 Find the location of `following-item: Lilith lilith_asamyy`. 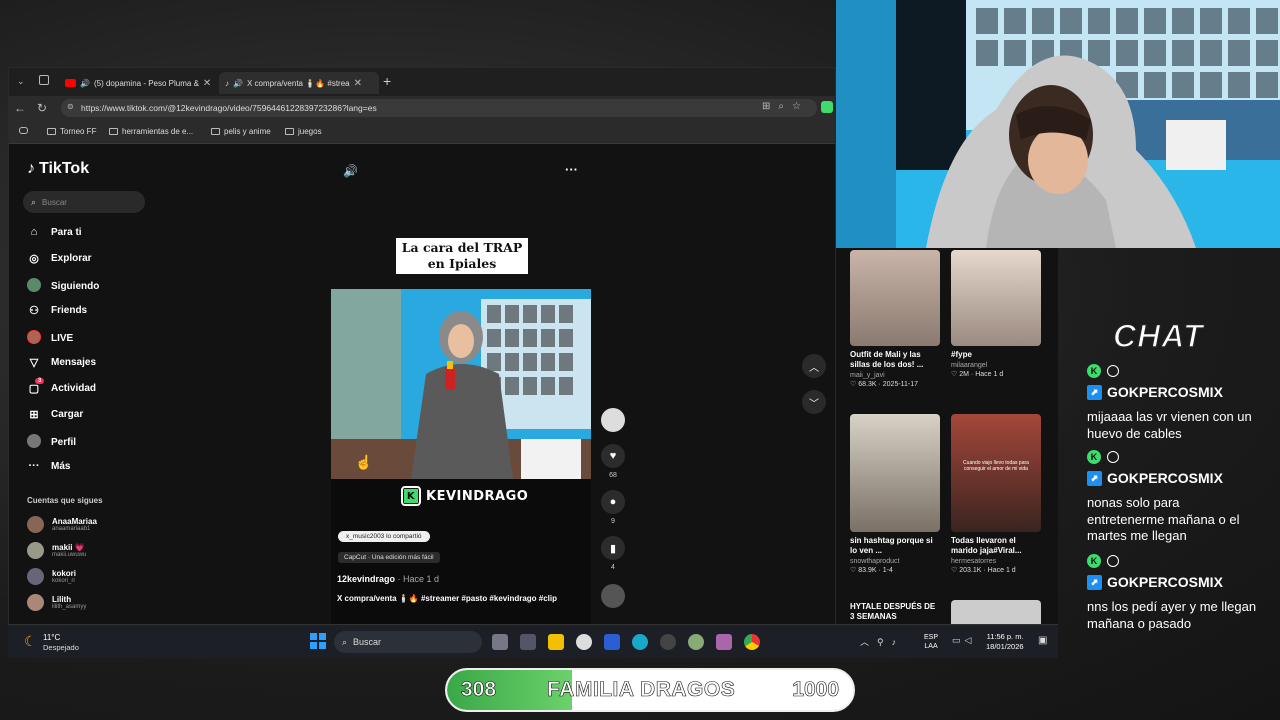

following-item: Lilith lilith_asamyy is located at coordinates (56, 602).